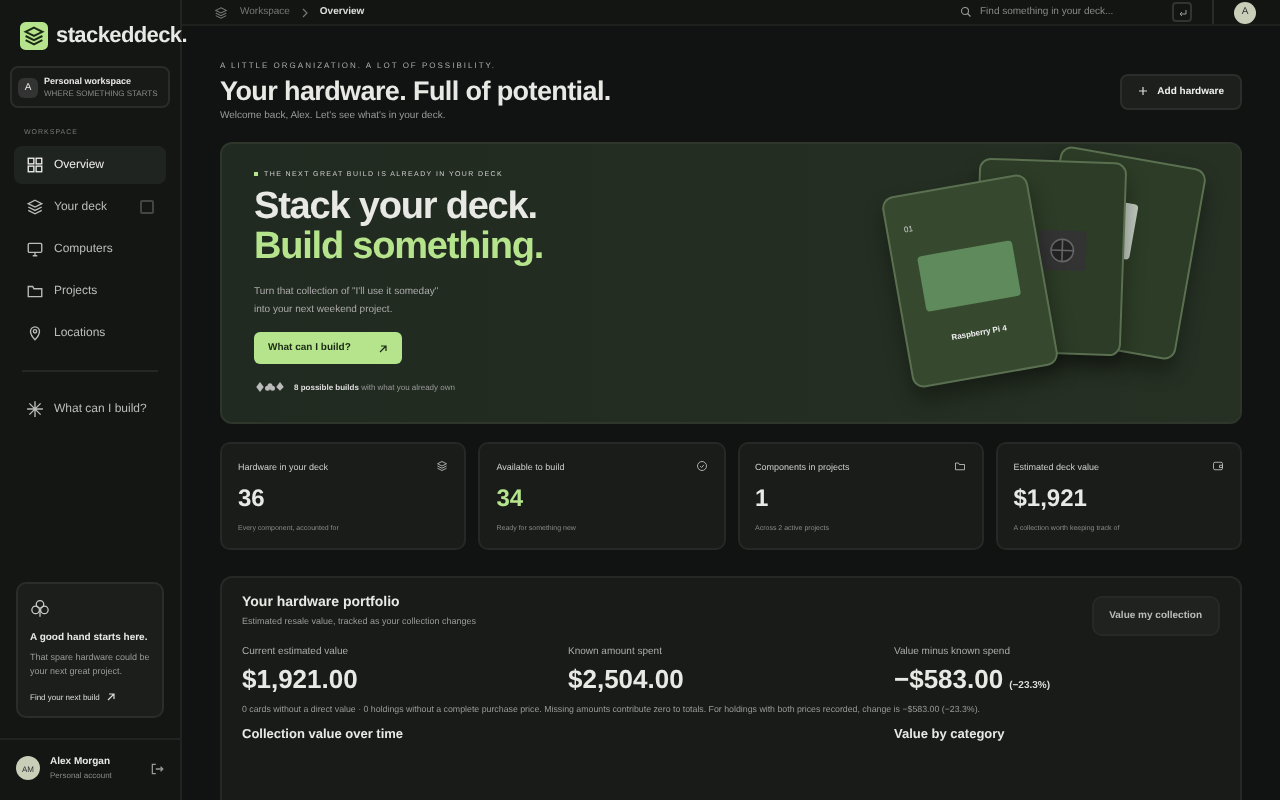 The width and height of the screenshot is (1280, 800). What do you see at coordinates (1051, 498) in the screenshot?
I see `stat-value: $1,921` at bounding box center [1051, 498].